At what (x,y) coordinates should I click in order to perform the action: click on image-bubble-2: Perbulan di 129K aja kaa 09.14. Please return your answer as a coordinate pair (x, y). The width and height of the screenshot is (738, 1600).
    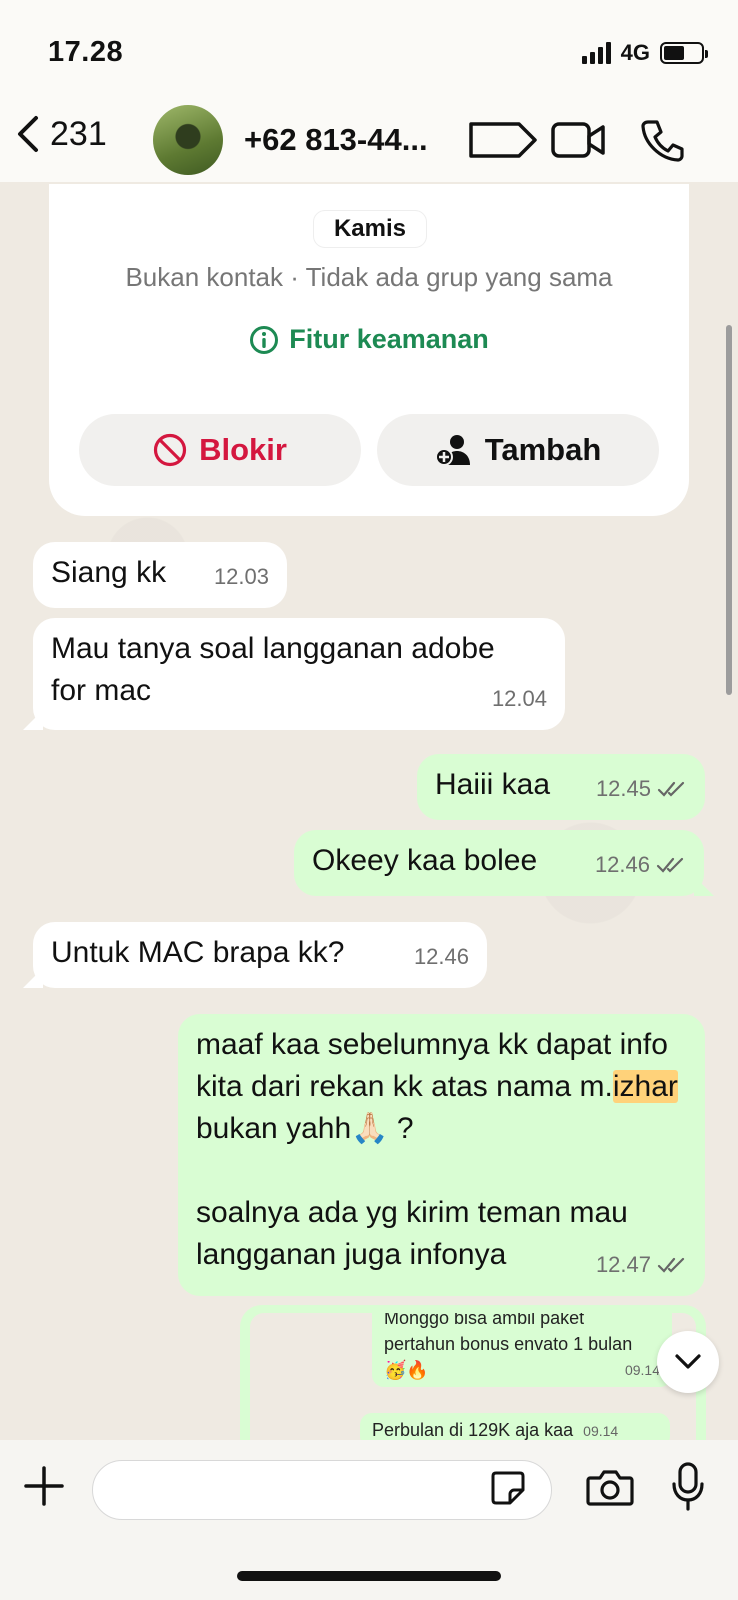
    Looking at the image, I should click on (515, 1426).